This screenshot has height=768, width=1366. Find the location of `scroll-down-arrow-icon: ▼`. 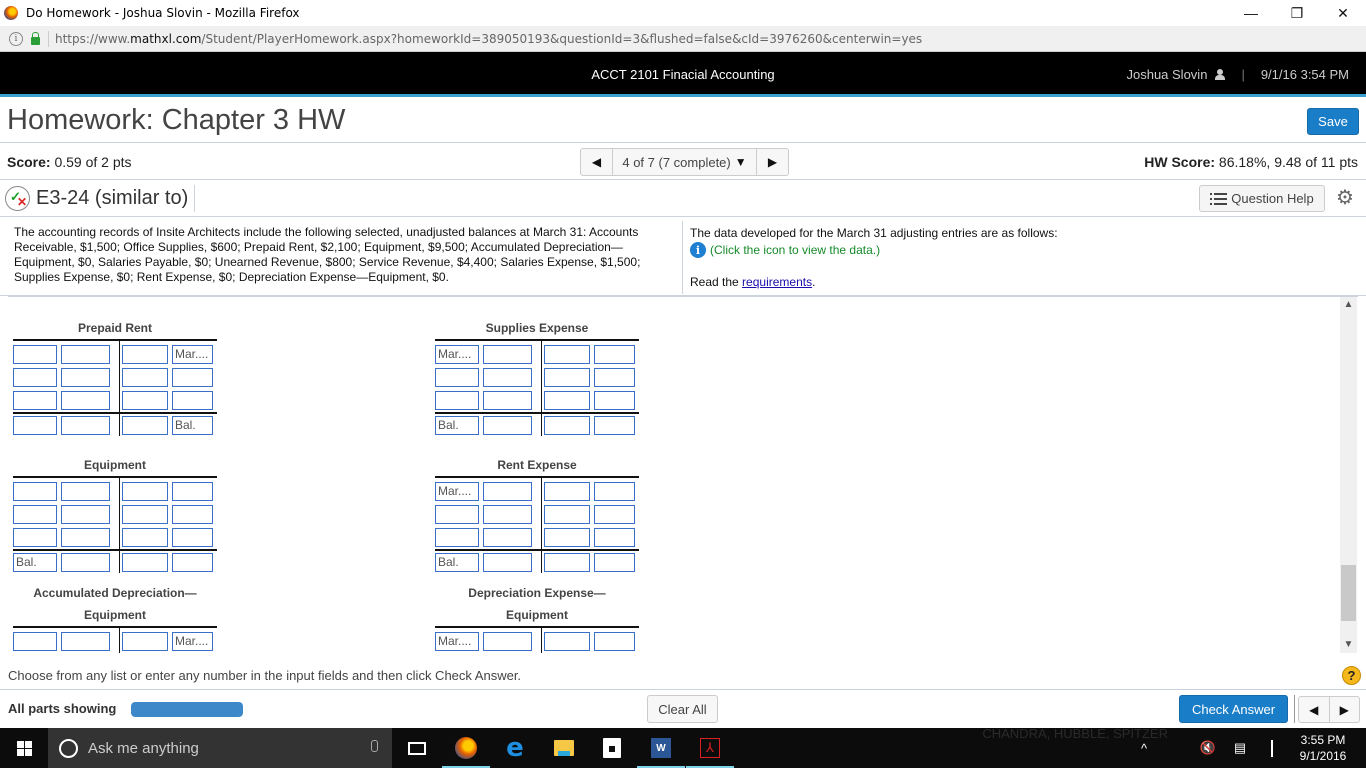

scroll-down-arrow-icon: ▼ is located at coordinates (1348, 645).